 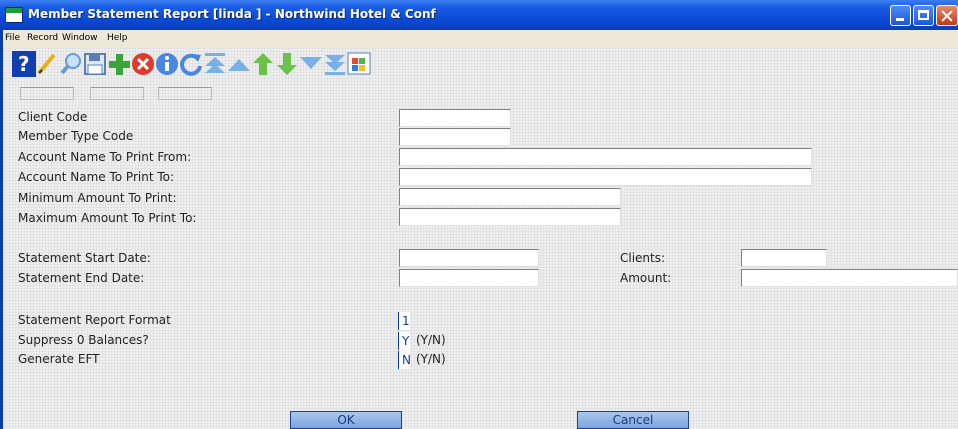 What do you see at coordinates (469, 278) in the screenshot?
I see `statement-end-date-field` at bounding box center [469, 278].